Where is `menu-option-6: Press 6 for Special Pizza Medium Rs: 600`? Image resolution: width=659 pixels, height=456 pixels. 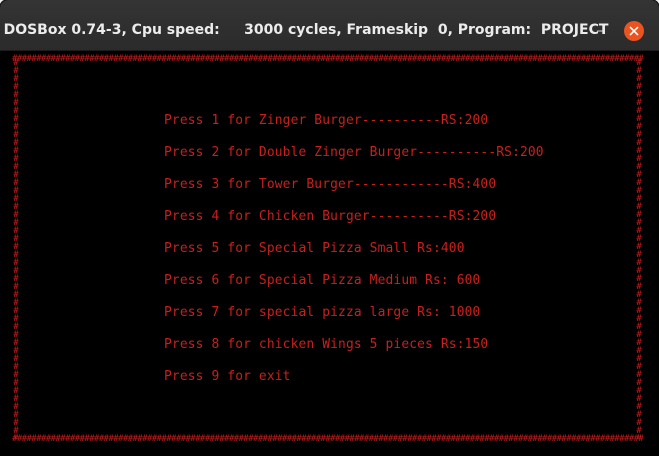
menu-option-6: Press 6 for Special Pizza Medium Rs: 600 is located at coordinates (322, 280).